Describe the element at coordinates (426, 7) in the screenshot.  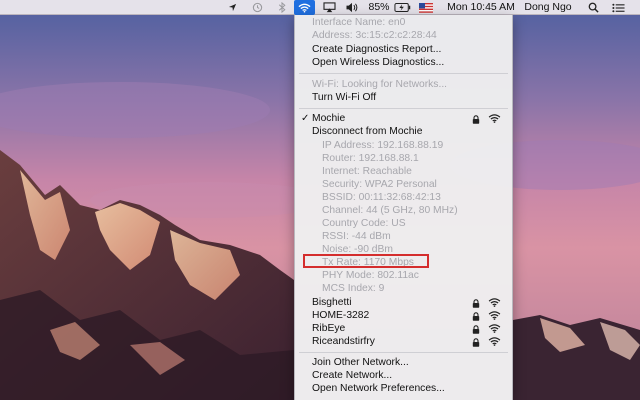
I see `flag-icon` at that location.